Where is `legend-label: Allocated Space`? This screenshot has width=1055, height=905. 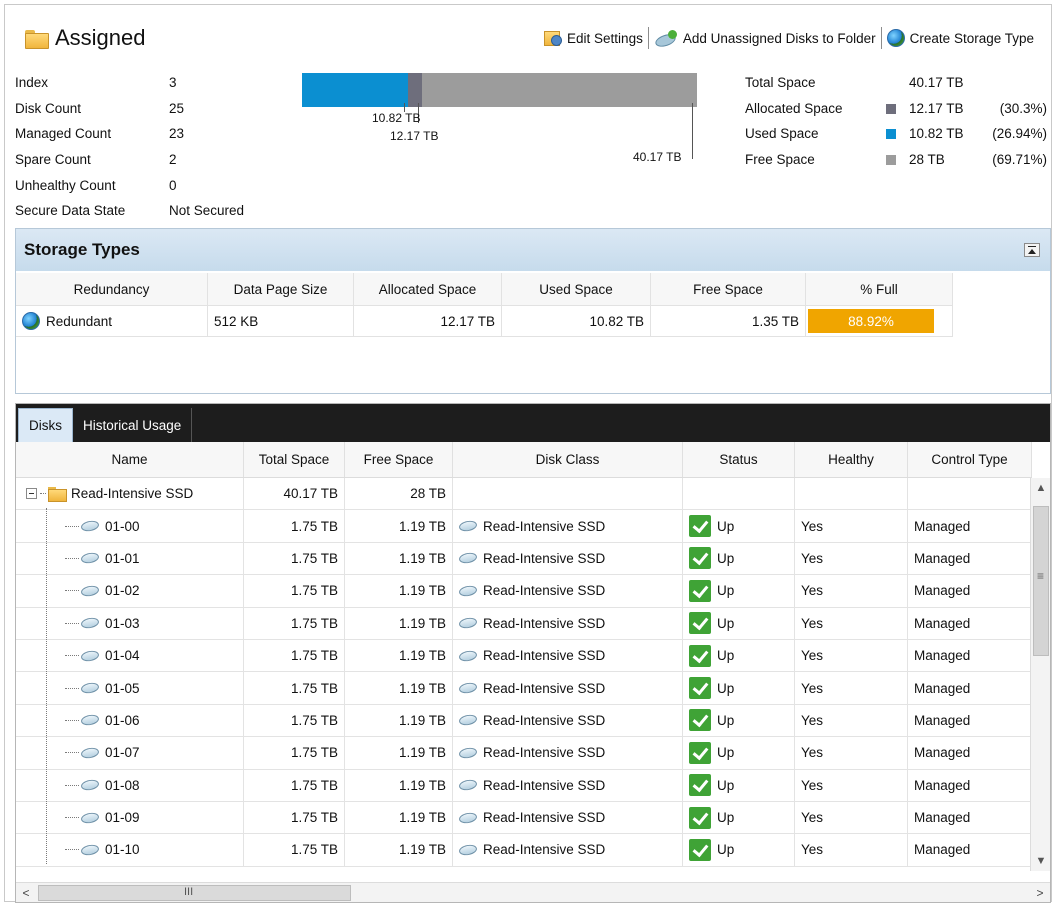
legend-label: Allocated Space is located at coordinates (794, 108).